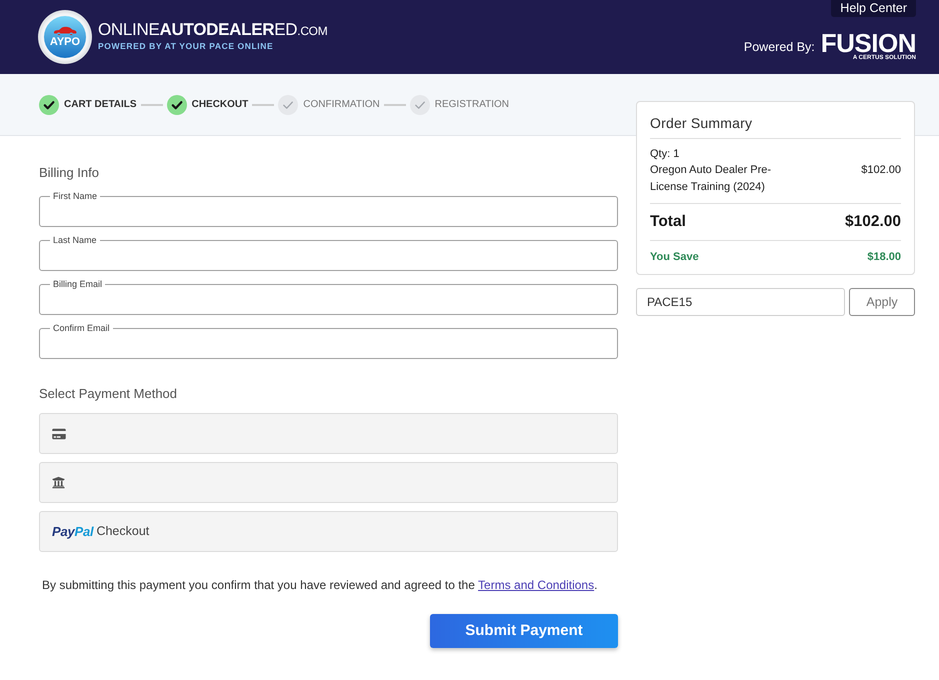 The image size is (939, 680). What do you see at coordinates (59, 434) in the screenshot?
I see `credit-card-icon` at bounding box center [59, 434].